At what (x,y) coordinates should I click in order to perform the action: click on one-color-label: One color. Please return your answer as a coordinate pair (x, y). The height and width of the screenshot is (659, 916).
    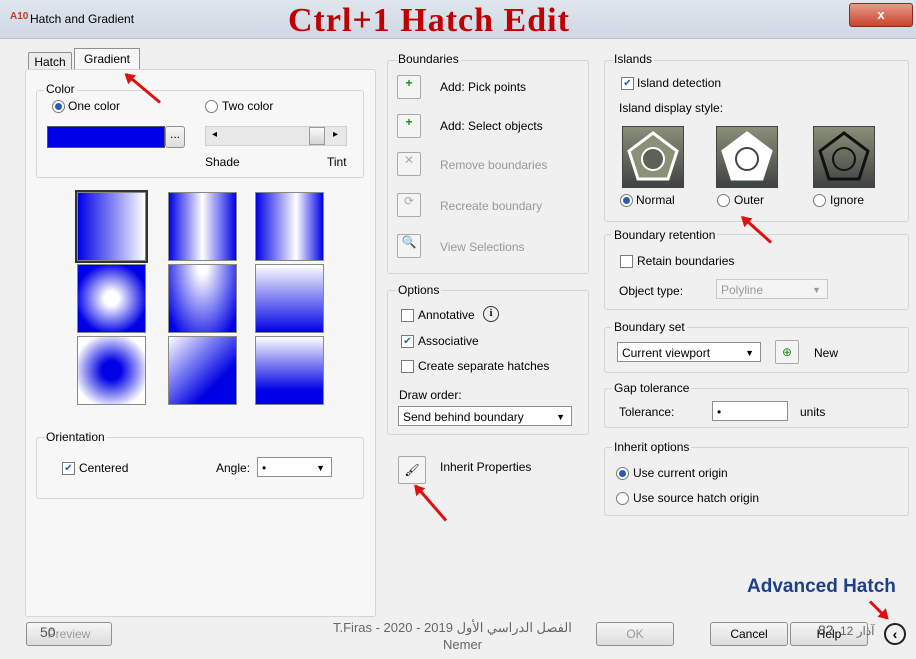
    Looking at the image, I should click on (94, 106).